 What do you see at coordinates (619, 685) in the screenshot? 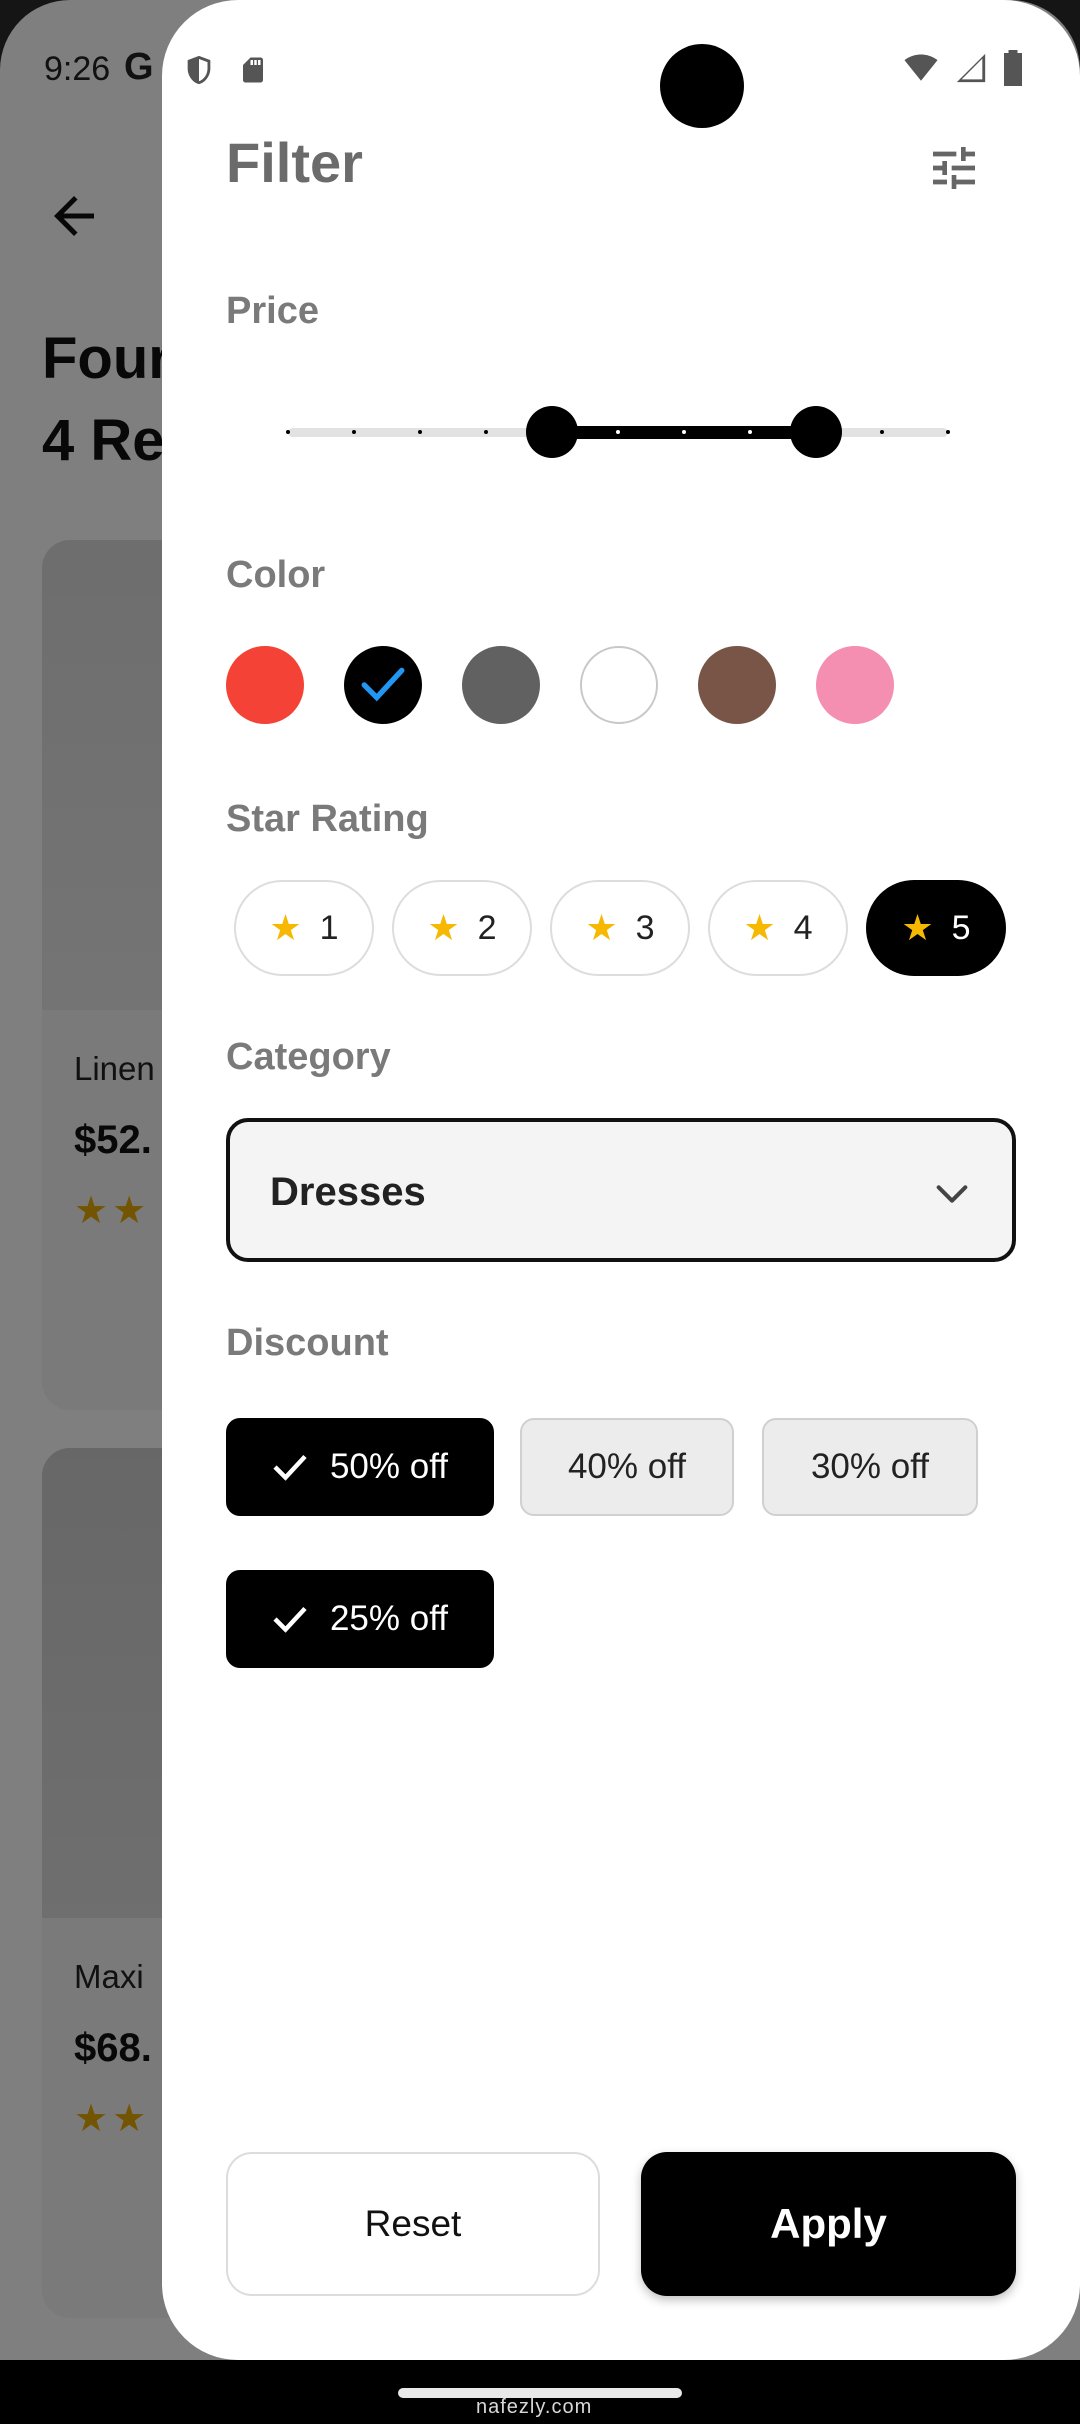
I see `color-swatch-white` at bounding box center [619, 685].